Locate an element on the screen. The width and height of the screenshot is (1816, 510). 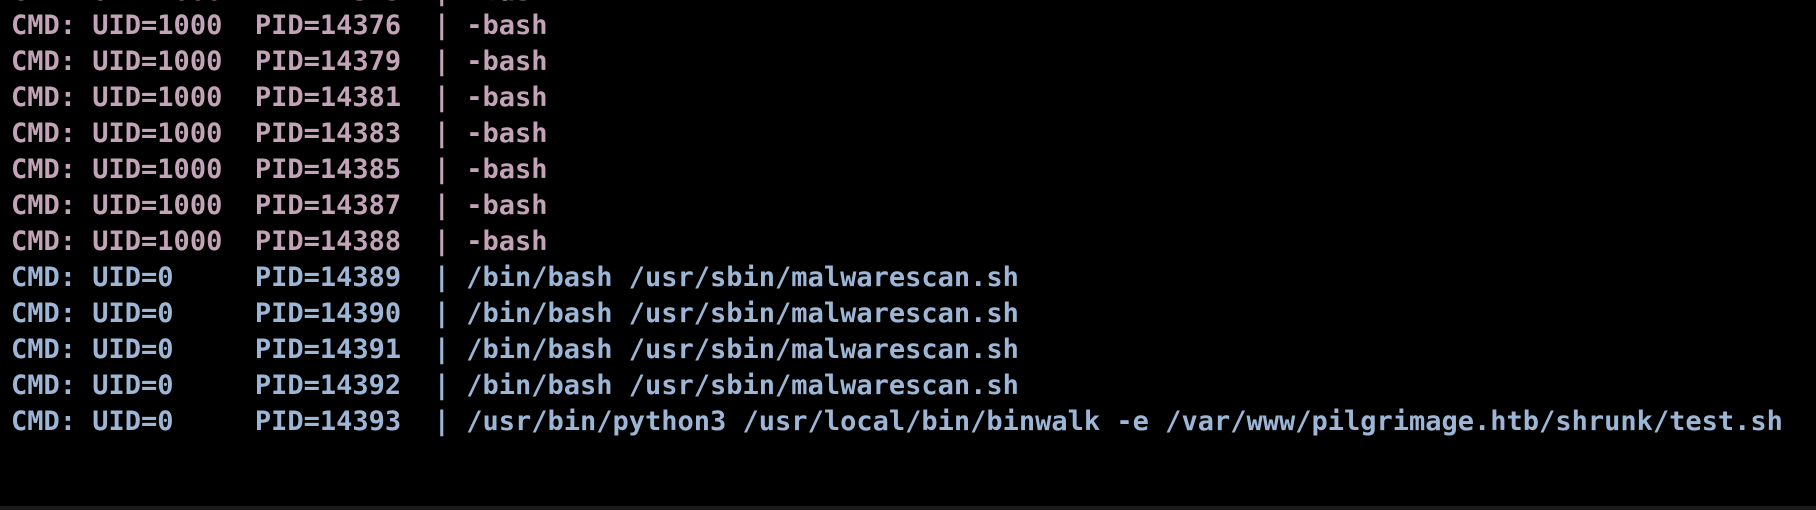
terminal-line: CMD: UID=1000 PID=14387 | -bash is located at coordinates (279, 206).